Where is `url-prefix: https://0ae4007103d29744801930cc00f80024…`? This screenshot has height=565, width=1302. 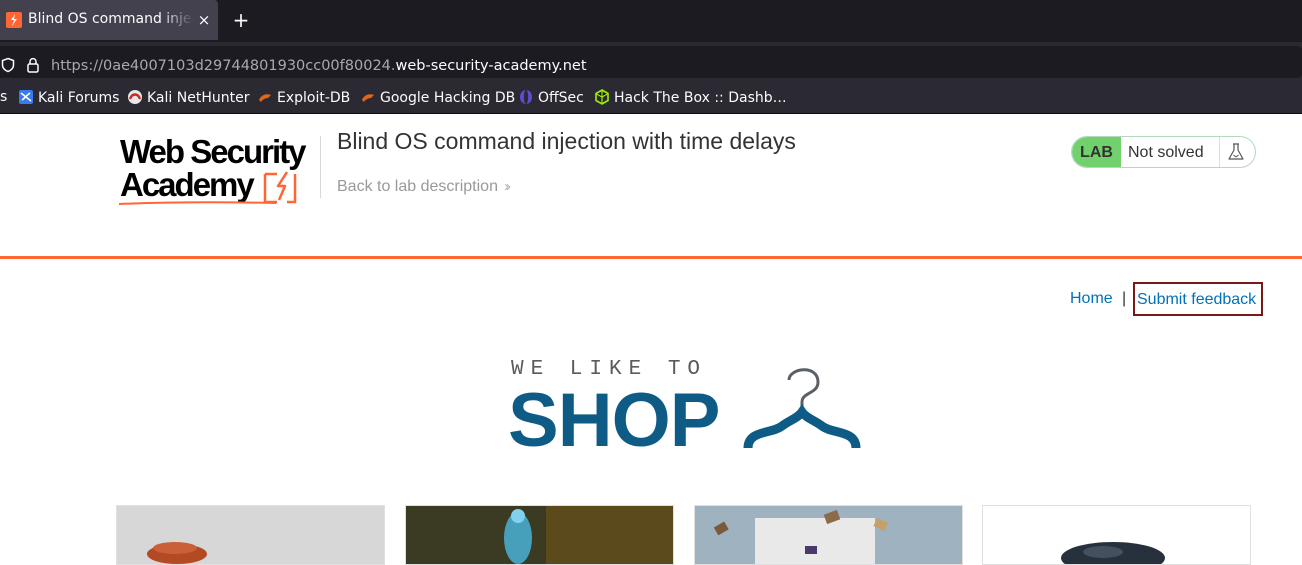 url-prefix: https://0ae4007103d29744801930cc00f80024… is located at coordinates (223, 66).